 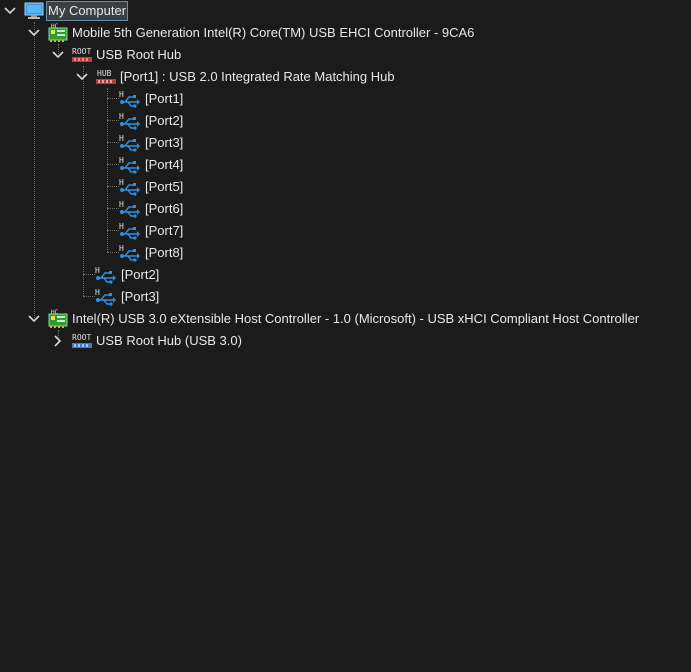 I want to click on tree-row-port: H [Port7], so click(x=345, y=231).